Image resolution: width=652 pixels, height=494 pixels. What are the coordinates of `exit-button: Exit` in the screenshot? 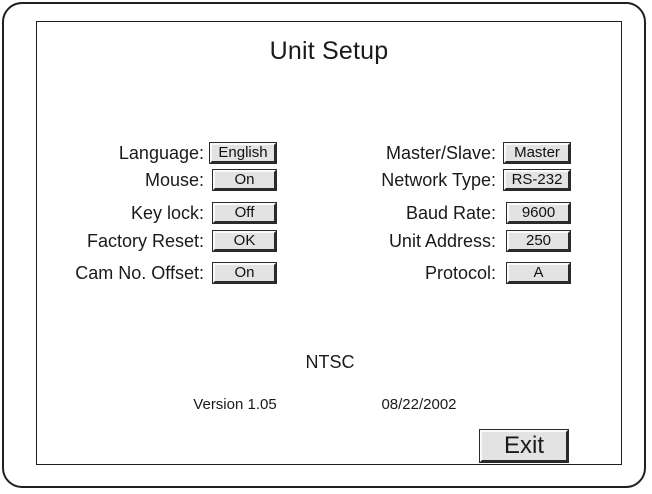 It's located at (524, 446).